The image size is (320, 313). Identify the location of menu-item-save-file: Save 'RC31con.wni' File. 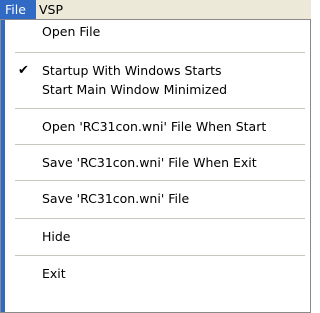
(155, 199).